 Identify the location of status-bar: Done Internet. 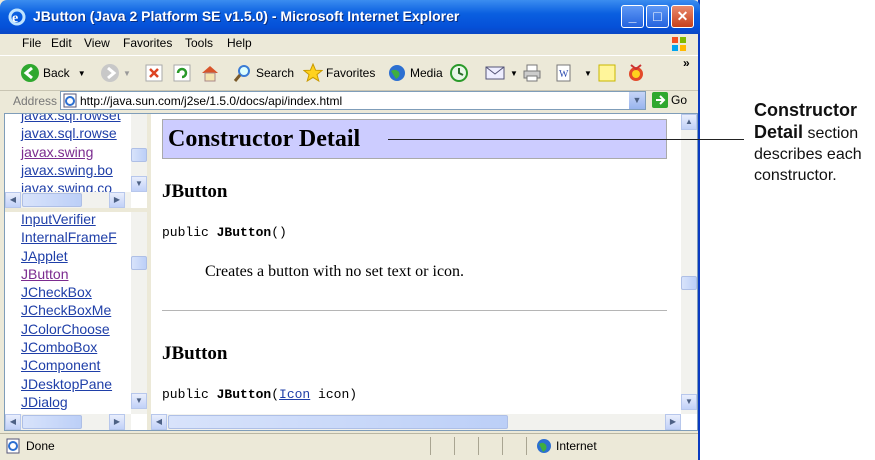
(349, 446).